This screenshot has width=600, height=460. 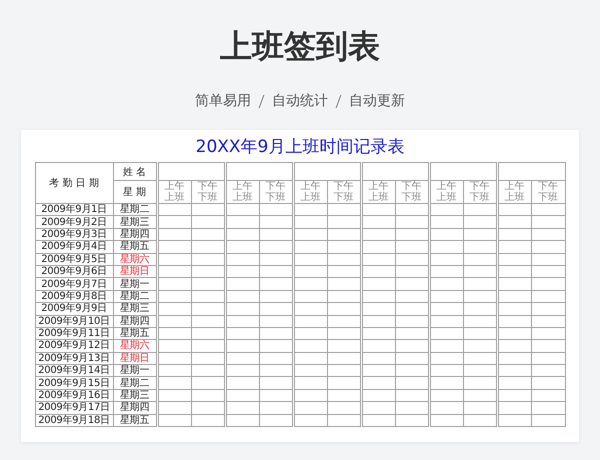 I want to click on date-cell: 2009年9月6日, so click(x=74, y=272).